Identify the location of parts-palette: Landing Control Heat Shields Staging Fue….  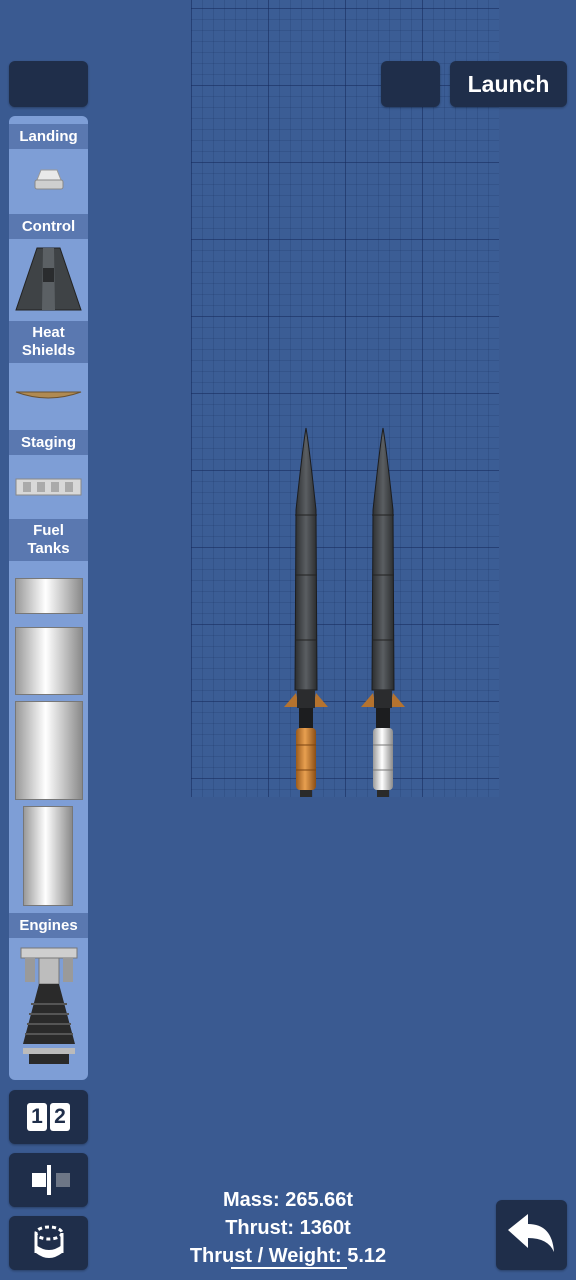
(48, 598).